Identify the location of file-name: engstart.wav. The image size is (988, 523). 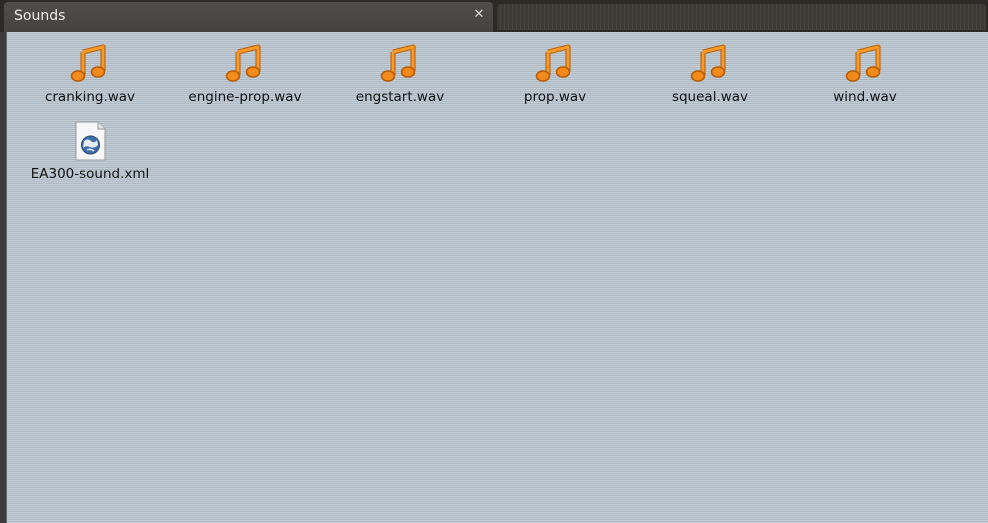
(400, 97).